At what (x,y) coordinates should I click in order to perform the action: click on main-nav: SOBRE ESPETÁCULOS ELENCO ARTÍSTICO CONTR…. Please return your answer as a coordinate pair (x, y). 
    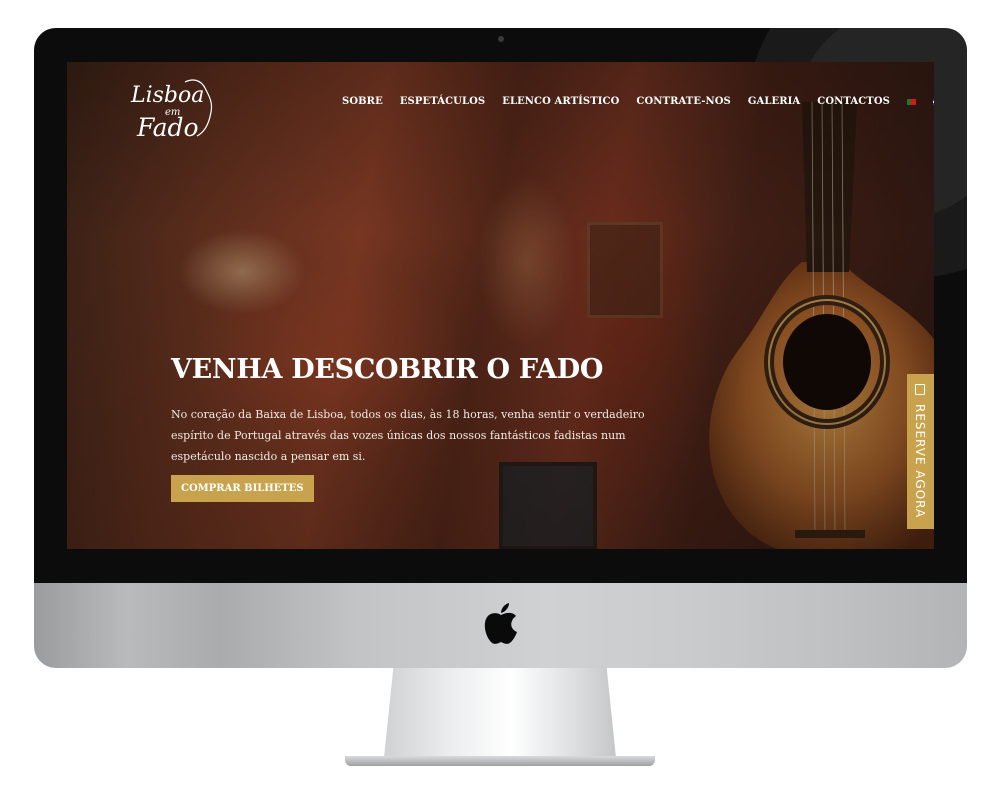
    Looking at the image, I should click on (638, 101).